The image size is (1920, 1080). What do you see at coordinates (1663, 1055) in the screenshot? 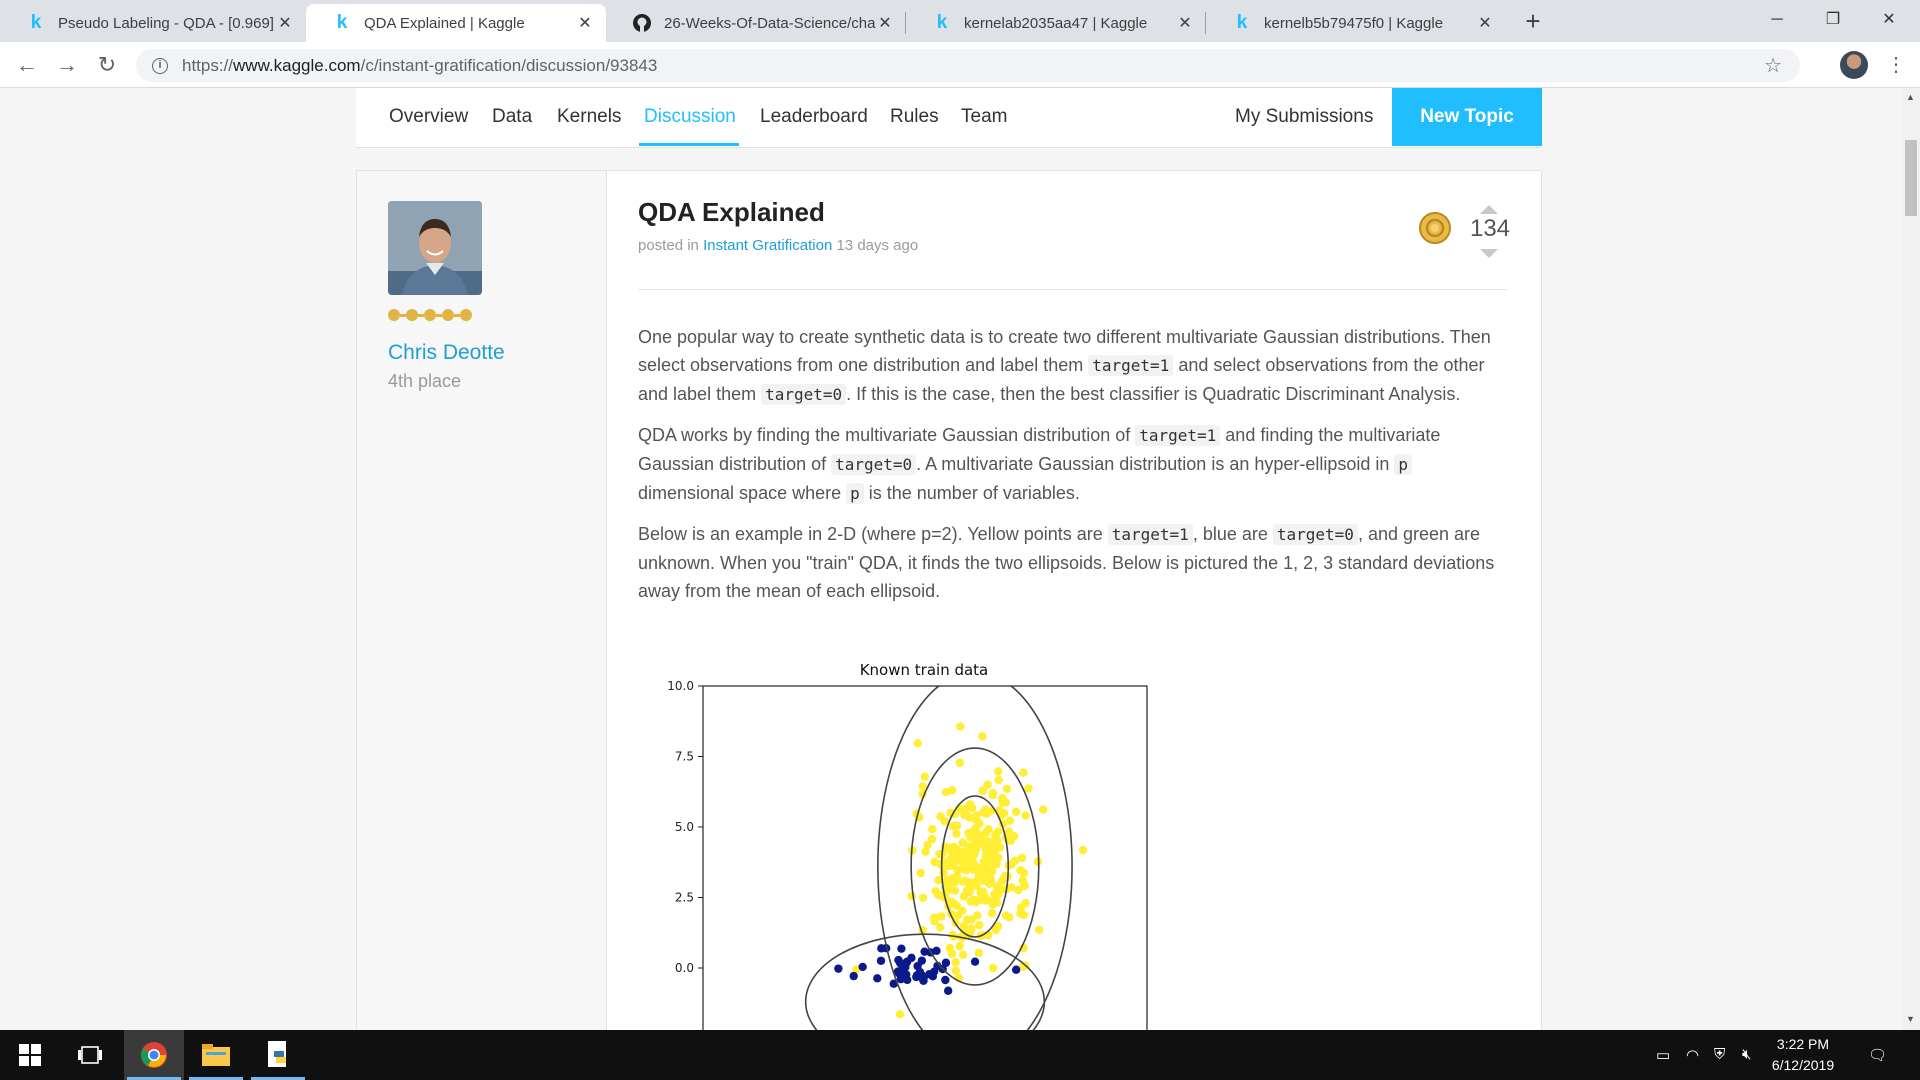
I see `battery-icon: ▭` at bounding box center [1663, 1055].